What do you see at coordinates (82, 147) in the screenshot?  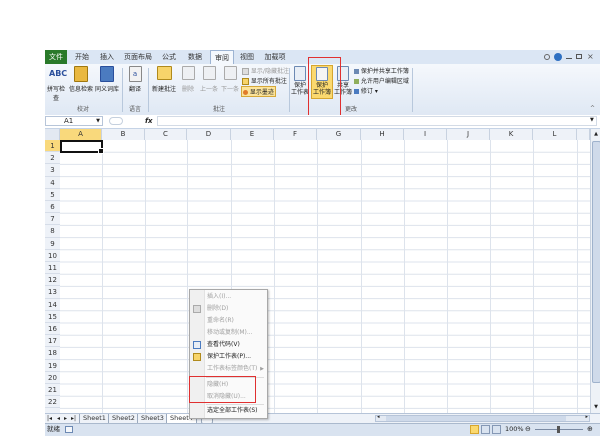 I see `active-cell-a1` at bounding box center [82, 147].